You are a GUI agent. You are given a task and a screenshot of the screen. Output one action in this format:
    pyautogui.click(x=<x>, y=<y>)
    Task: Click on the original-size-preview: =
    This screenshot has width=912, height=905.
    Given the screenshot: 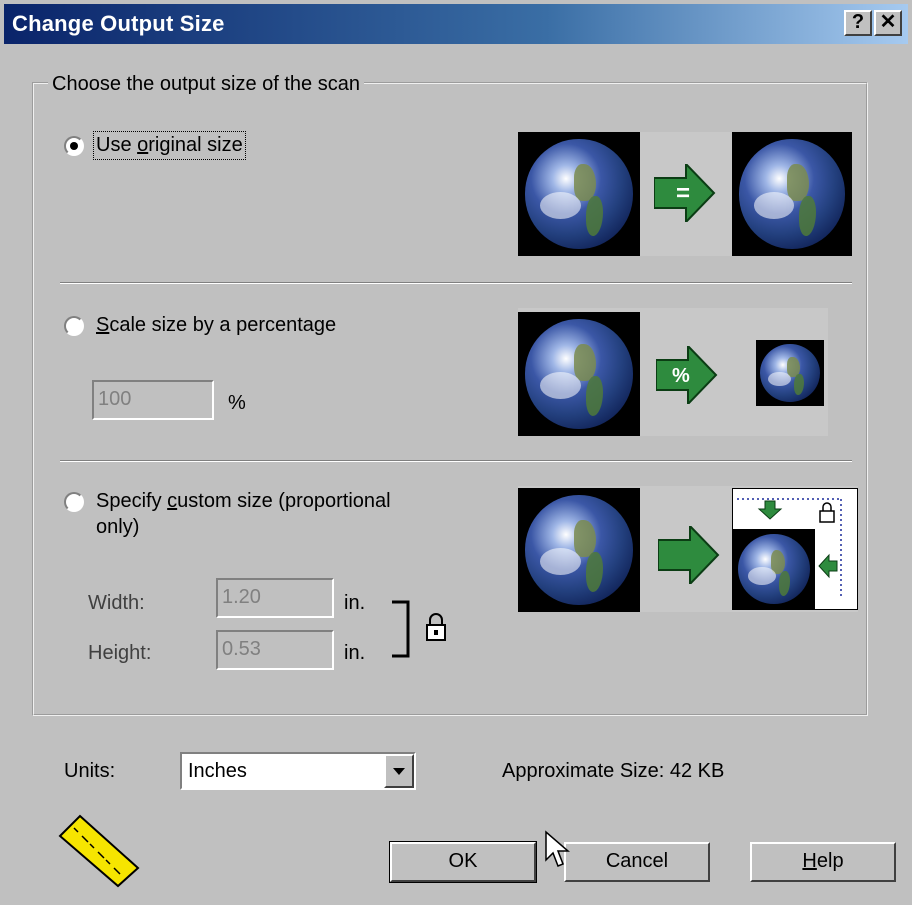 What is the action you would take?
    pyautogui.click(x=685, y=194)
    